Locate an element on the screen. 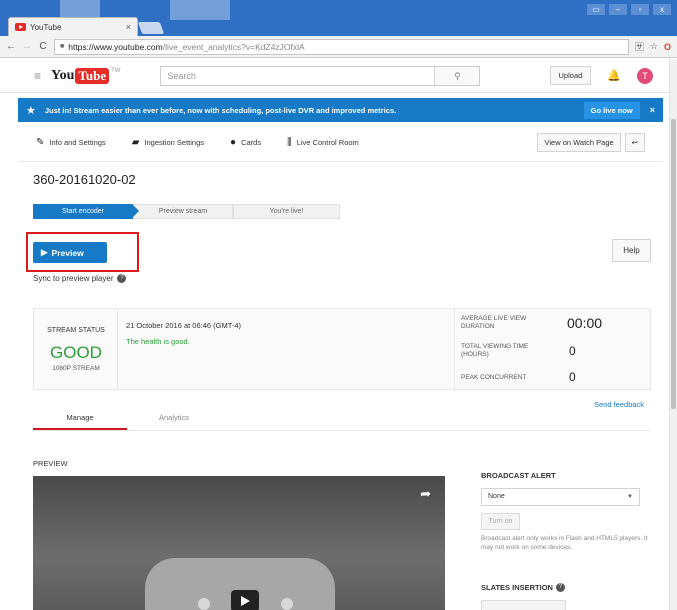 Image resolution: width=677 pixels, height=610 pixels. slates-insertion-title: SLATES INSERTION ? is located at coordinates (523, 587).